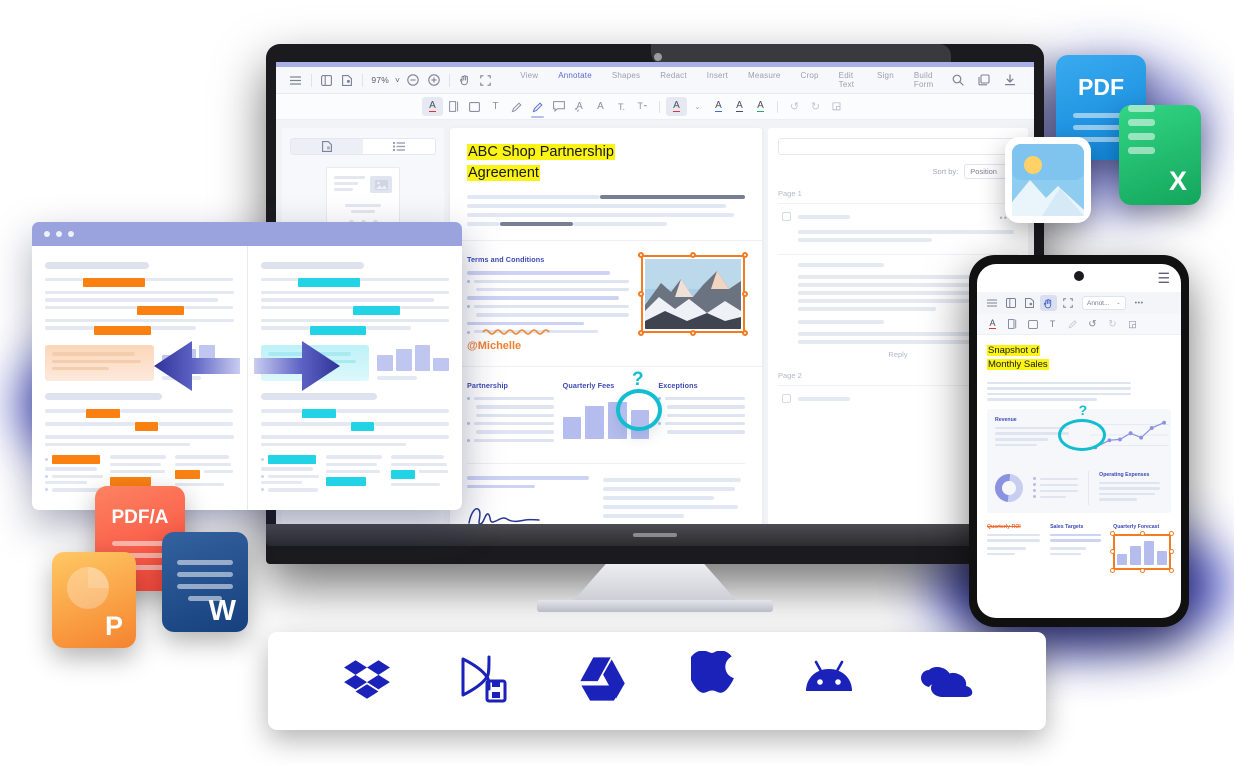 The image size is (1234, 765). I want to click on tab-edit-text: Edit Text, so click(848, 80).